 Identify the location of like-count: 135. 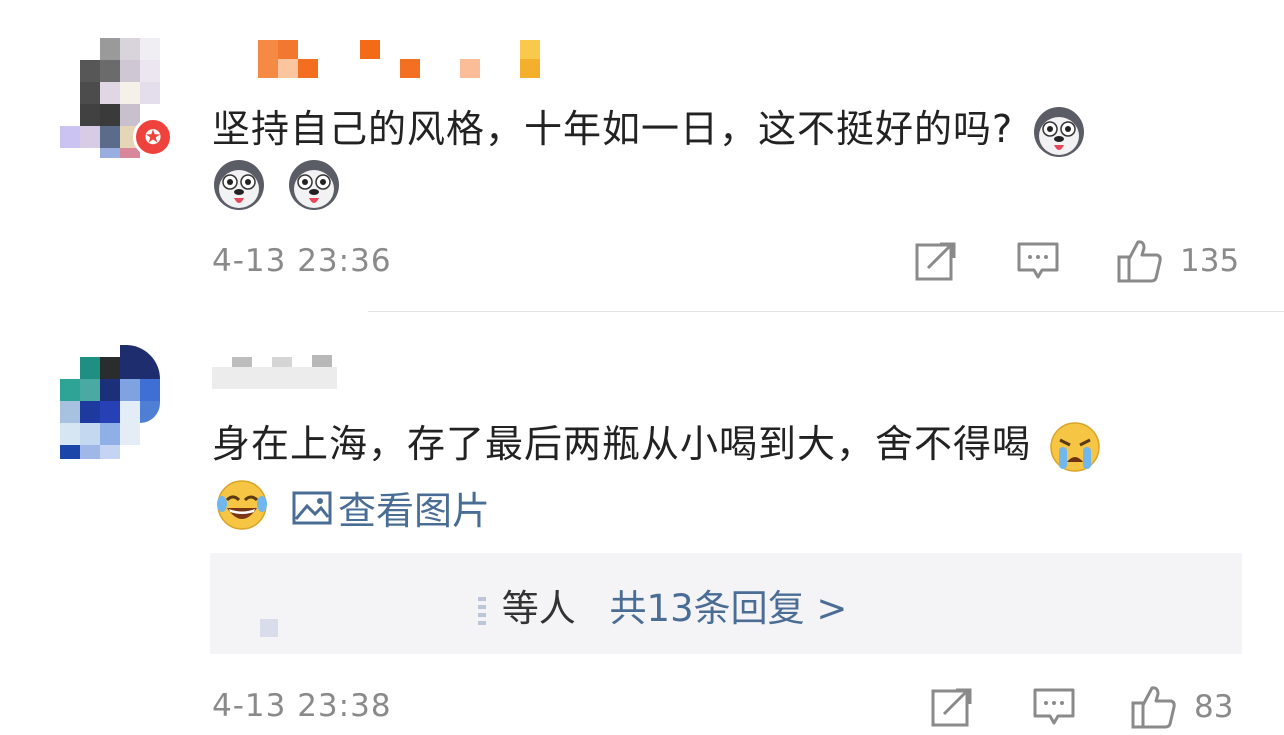
(1210, 261).